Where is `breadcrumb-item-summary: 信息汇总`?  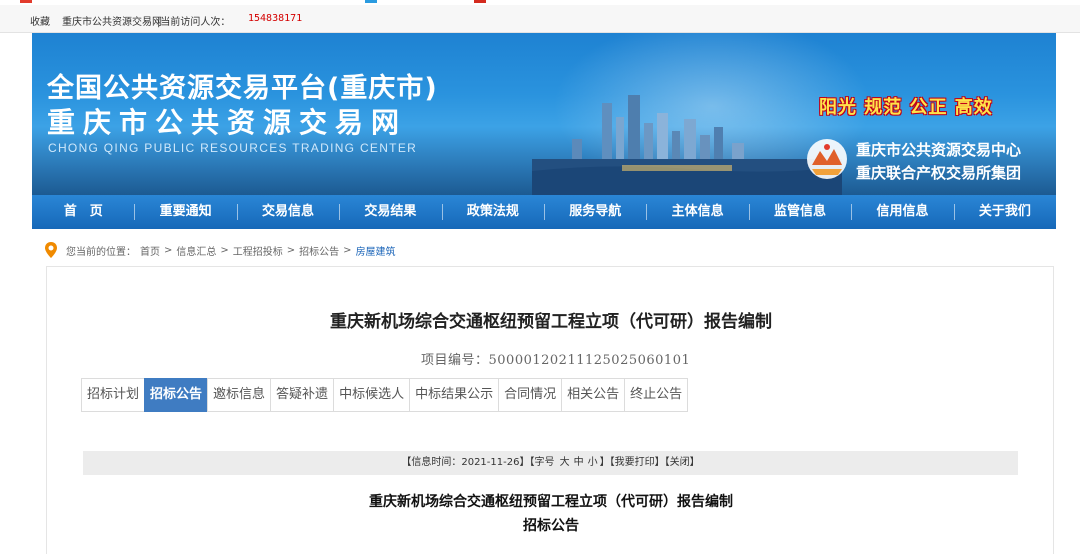
breadcrumb-item-summary: 信息汇总 is located at coordinates (196, 250).